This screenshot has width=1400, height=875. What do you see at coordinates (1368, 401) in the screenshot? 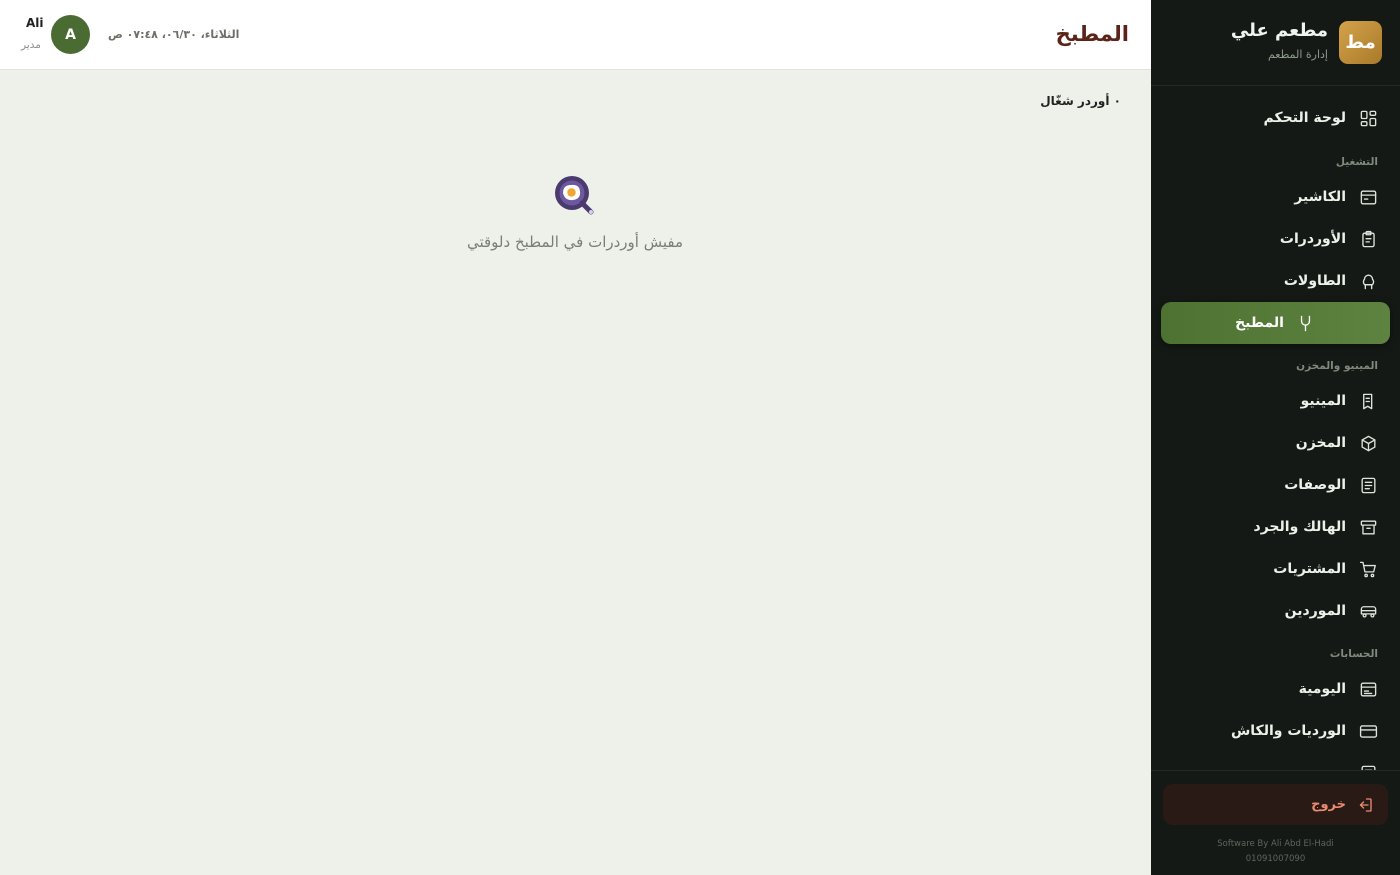
I see `menu-book-icon` at bounding box center [1368, 401].